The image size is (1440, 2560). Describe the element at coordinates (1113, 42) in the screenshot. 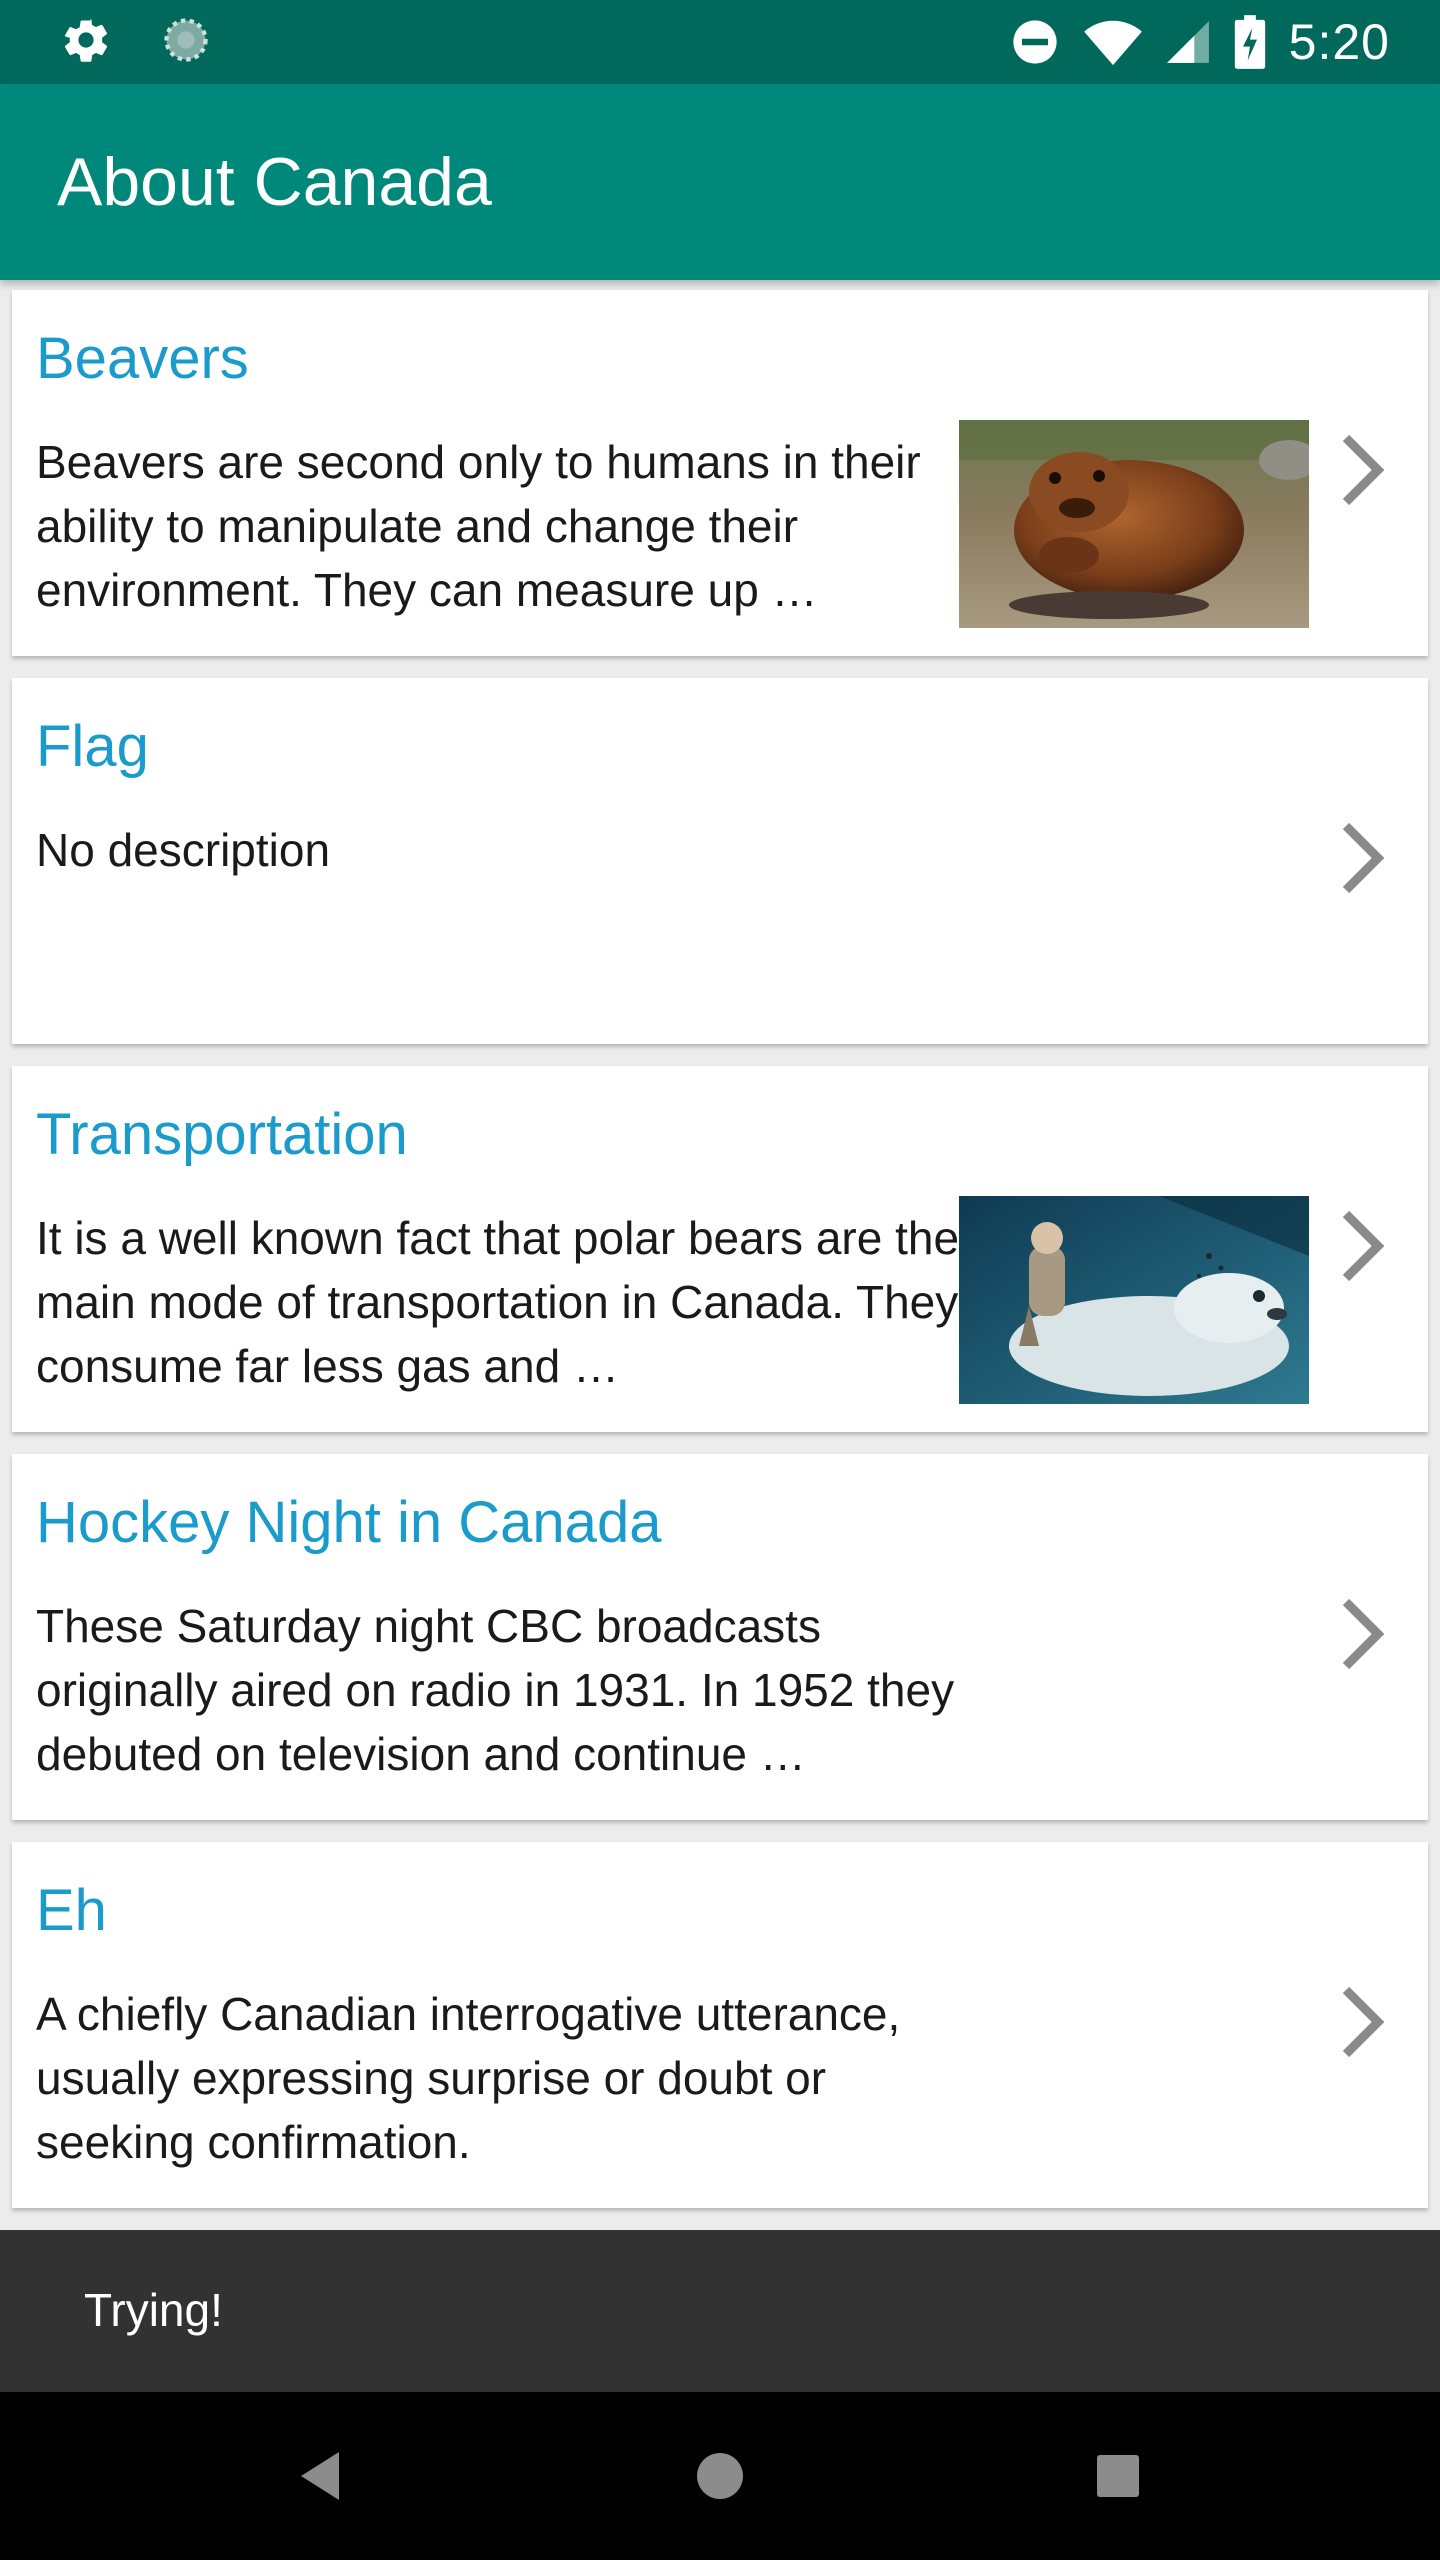

I see `wifi-icon` at that location.